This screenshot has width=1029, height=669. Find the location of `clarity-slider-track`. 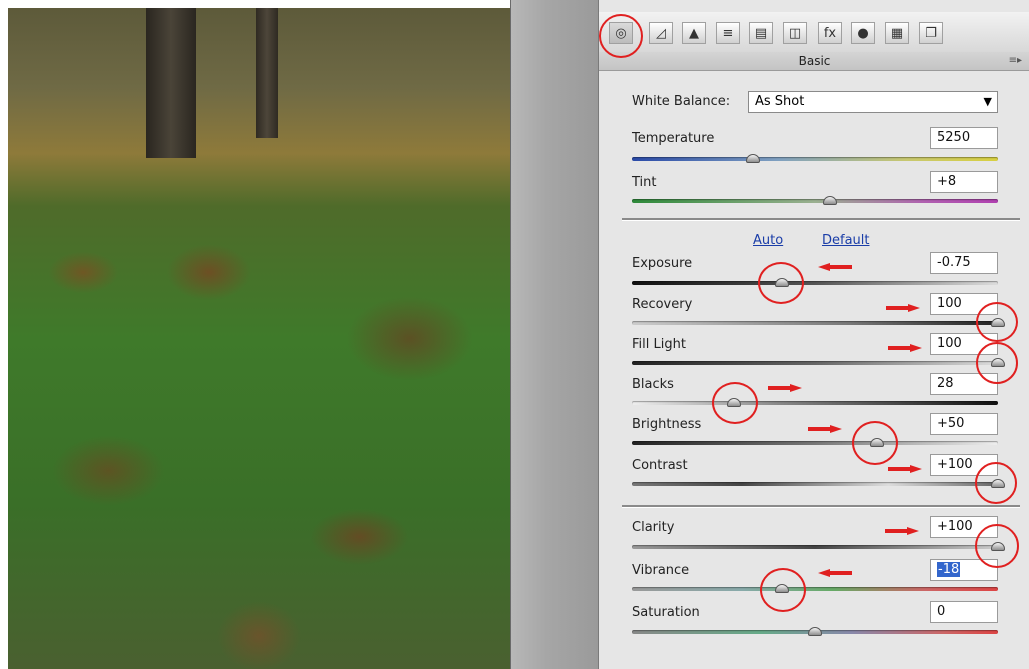

clarity-slider-track is located at coordinates (815, 547).